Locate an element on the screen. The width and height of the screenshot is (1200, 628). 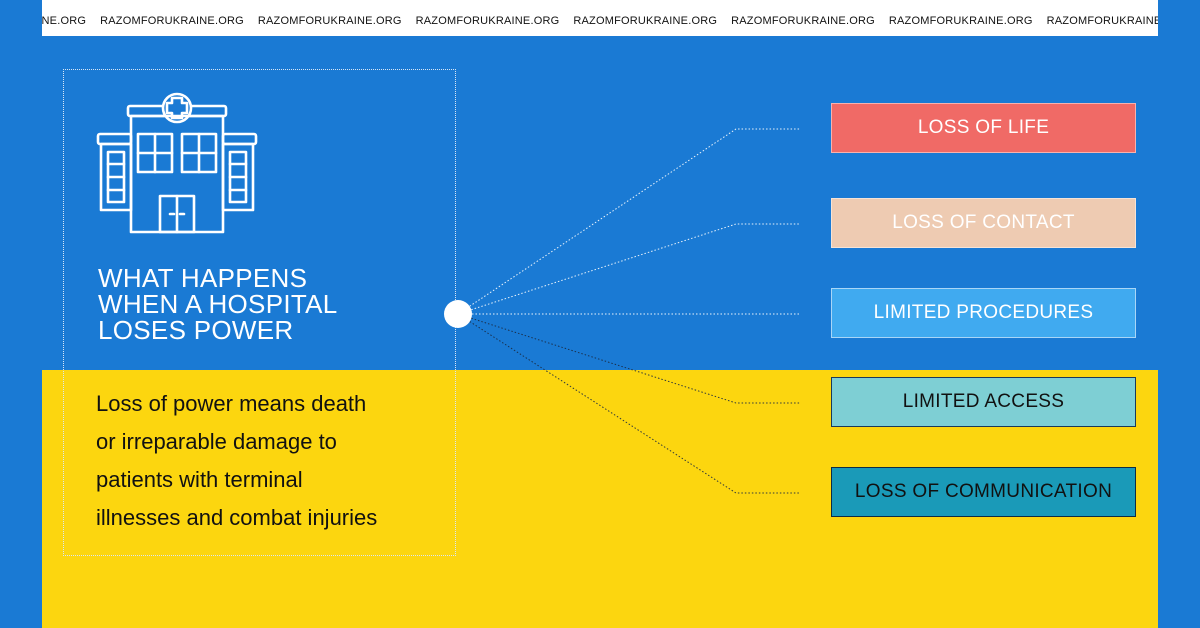
connector-line-limited-access is located at coordinates (628, 358).